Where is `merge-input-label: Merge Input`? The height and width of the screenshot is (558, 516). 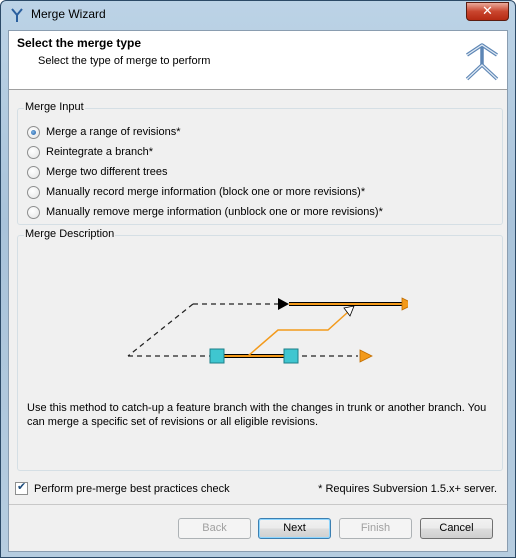 merge-input-label: Merge Input is located at coordinates (54, 107).